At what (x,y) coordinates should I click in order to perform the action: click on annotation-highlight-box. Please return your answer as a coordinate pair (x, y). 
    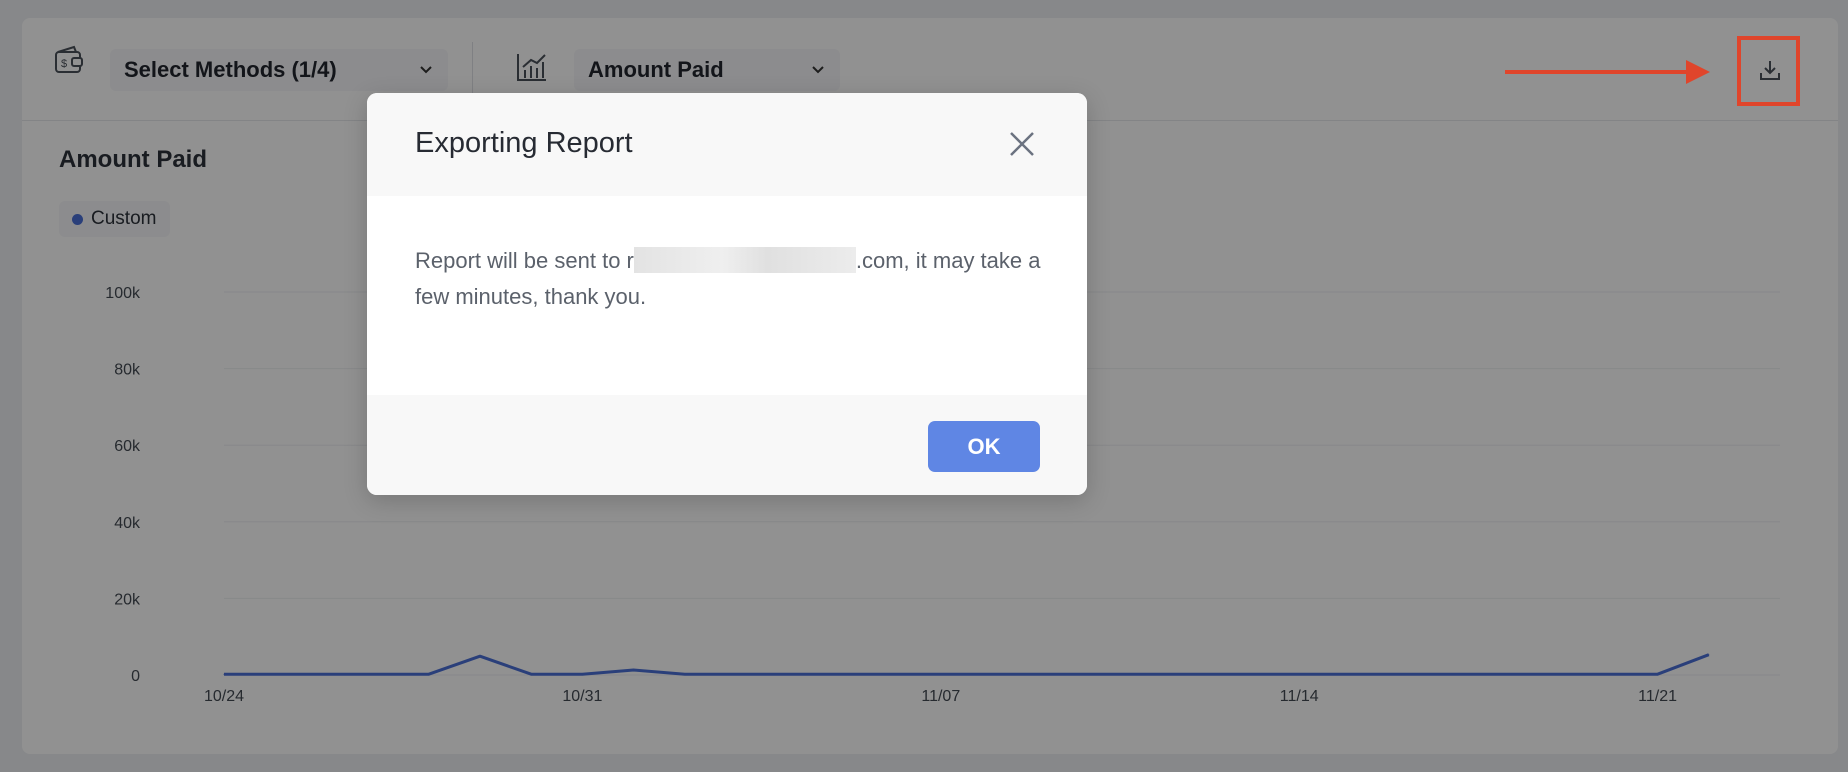
    Looking at the image, I should click on (1768, 71).